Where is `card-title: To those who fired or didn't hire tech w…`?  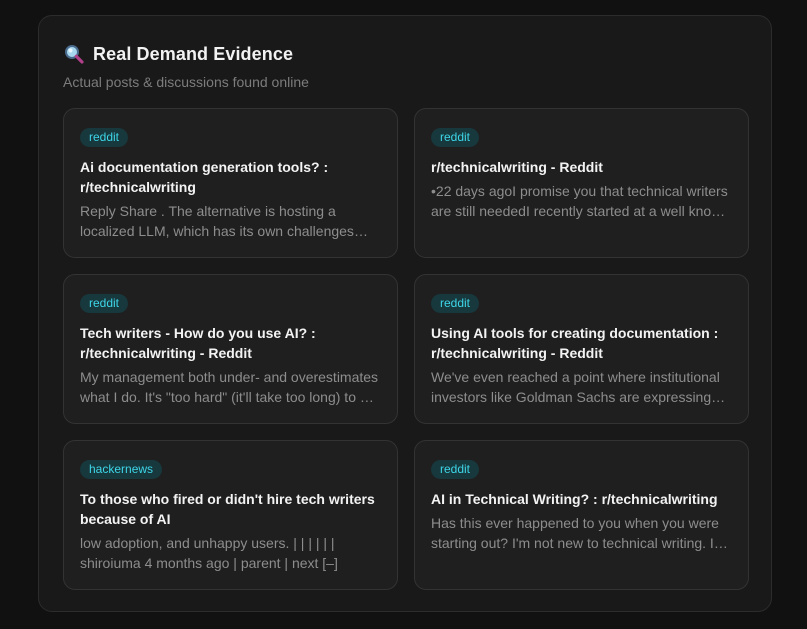
card-title: To those who fired or didn't hire tech w… is located at coordinates (227, 509).